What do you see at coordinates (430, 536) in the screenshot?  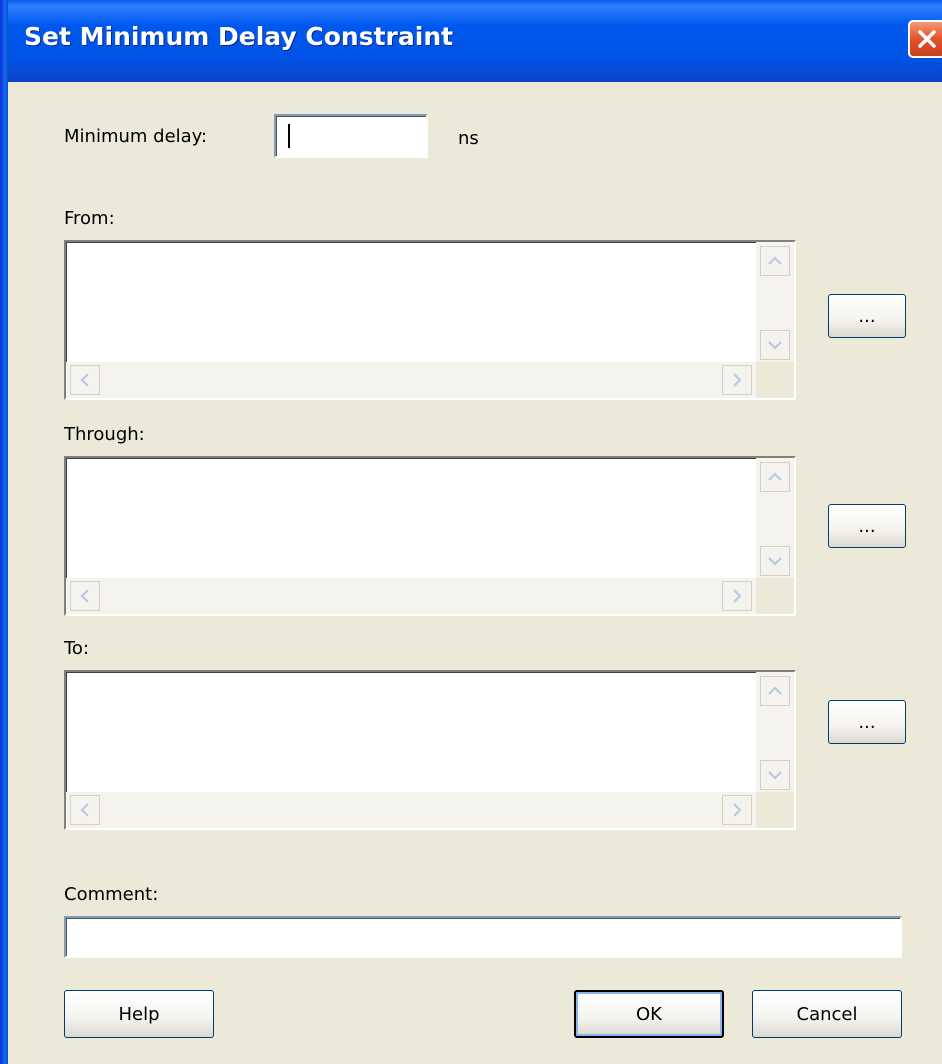 I see `through-listbox` at bounding box center [430, 536].